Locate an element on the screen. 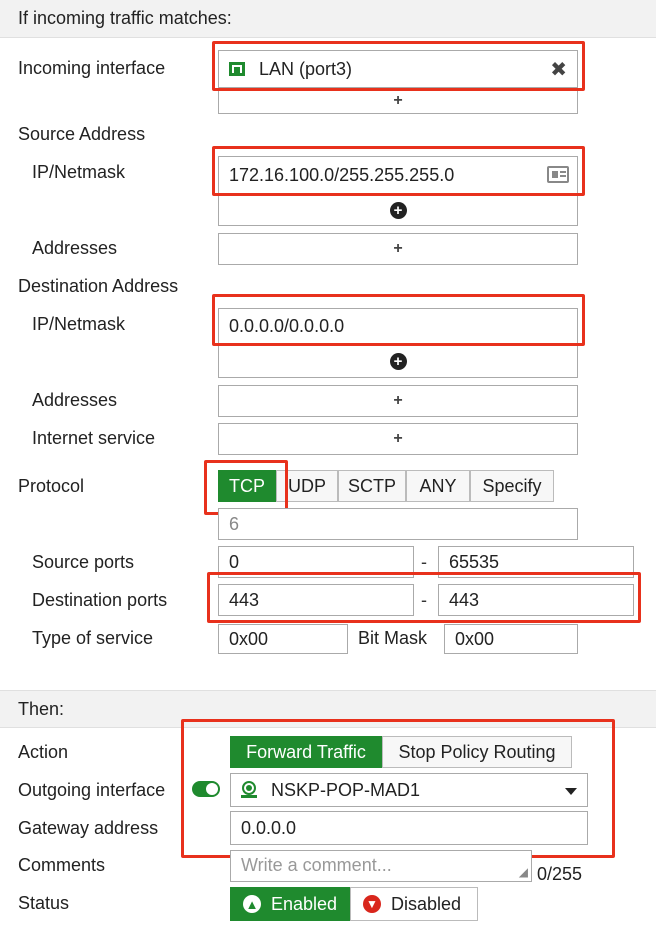 This screenshot has height=942, width=656. source-ipnetmask-input: 172.16.100.0/255.255.255.0 is located at coordinates (398, 175).